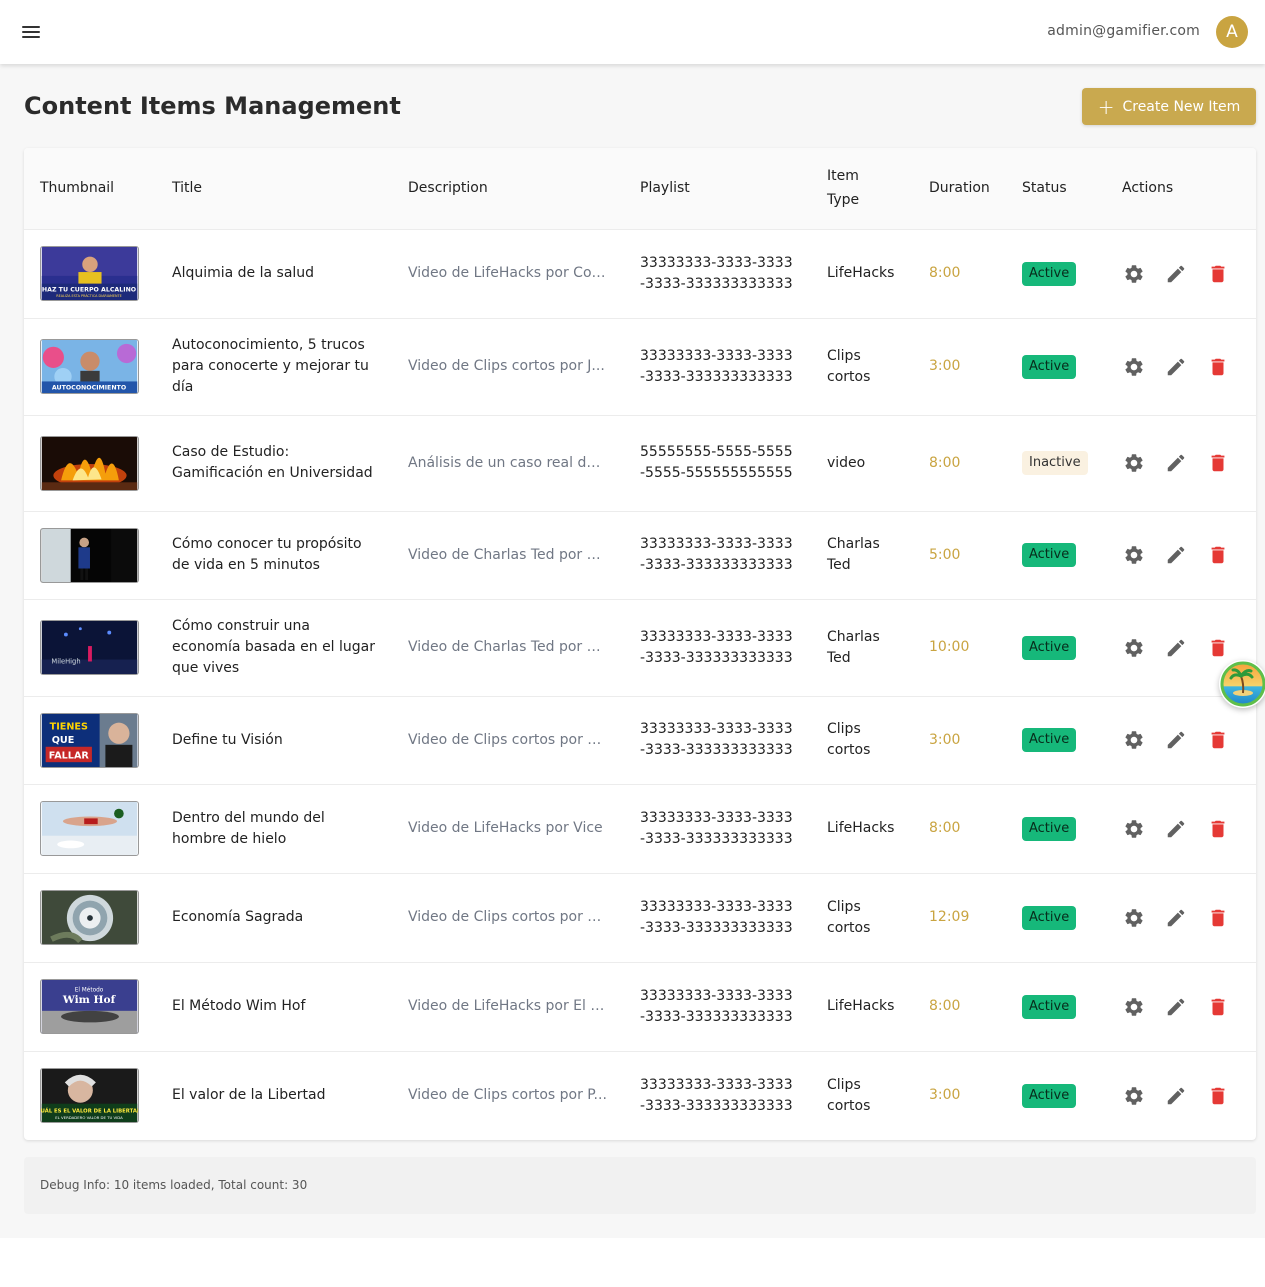 The image size is (1265, 1287). What do you see at coordinates (77, 188) in the screenshot?
I see `column-header-thumbnail: Thumbnail` at bounding box center [77, 188].